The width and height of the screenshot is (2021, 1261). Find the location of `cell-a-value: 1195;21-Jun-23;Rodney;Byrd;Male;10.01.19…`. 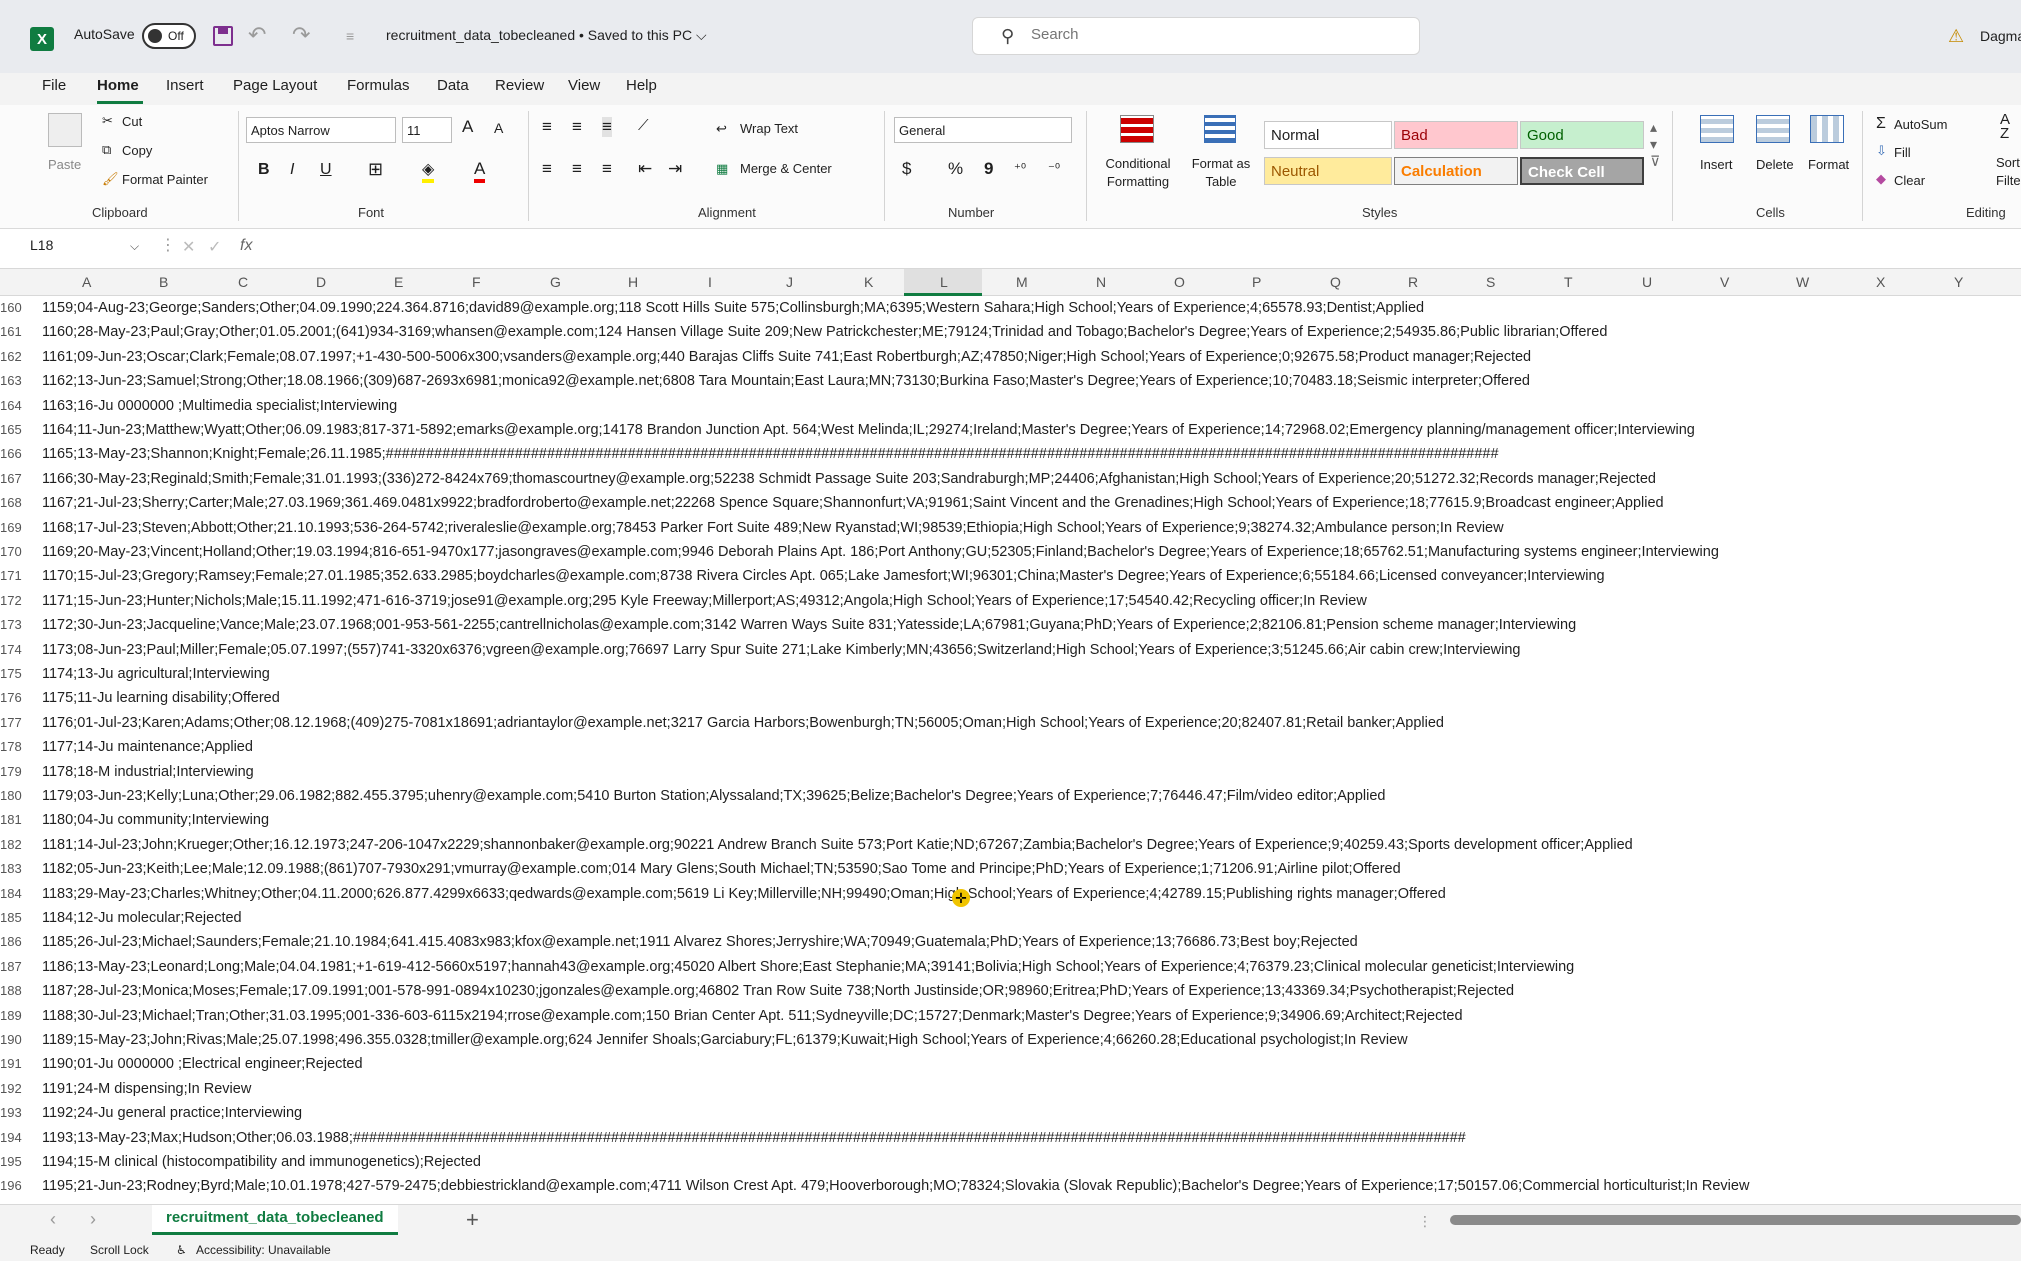

cell-a-value: 1195;21-Jun-23;Rodney;Byrd;Male;10.01.19… is located at coordinates (895, 1186).